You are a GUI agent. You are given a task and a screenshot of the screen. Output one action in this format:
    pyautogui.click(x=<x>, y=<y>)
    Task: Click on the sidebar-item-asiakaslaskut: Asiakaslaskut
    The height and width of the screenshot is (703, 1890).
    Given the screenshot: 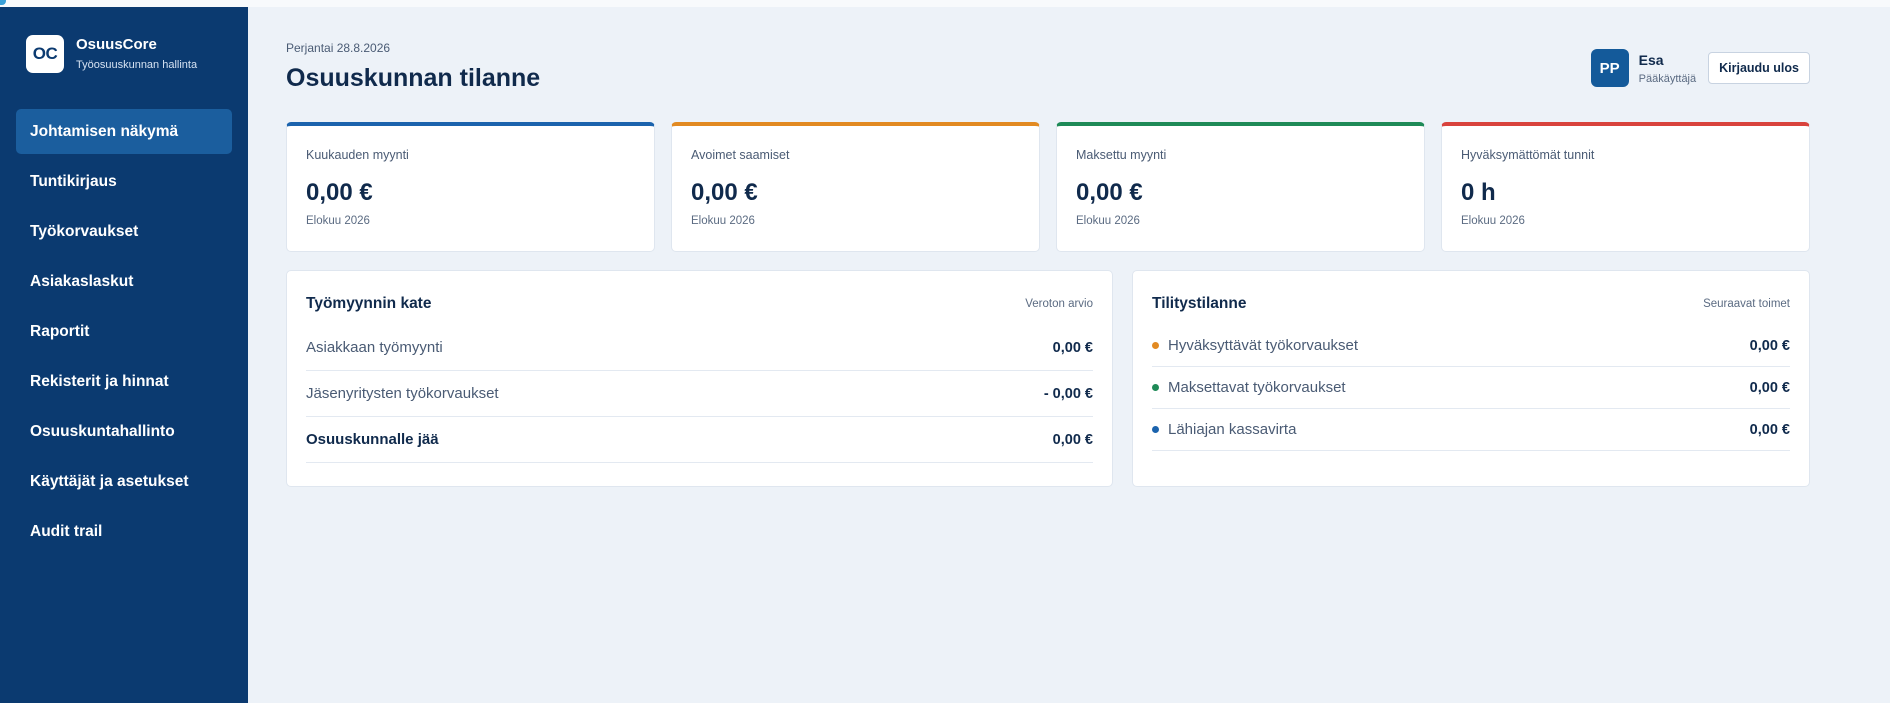 What is the action you would take?
    pyautogui.click(x=124, y=281)
    